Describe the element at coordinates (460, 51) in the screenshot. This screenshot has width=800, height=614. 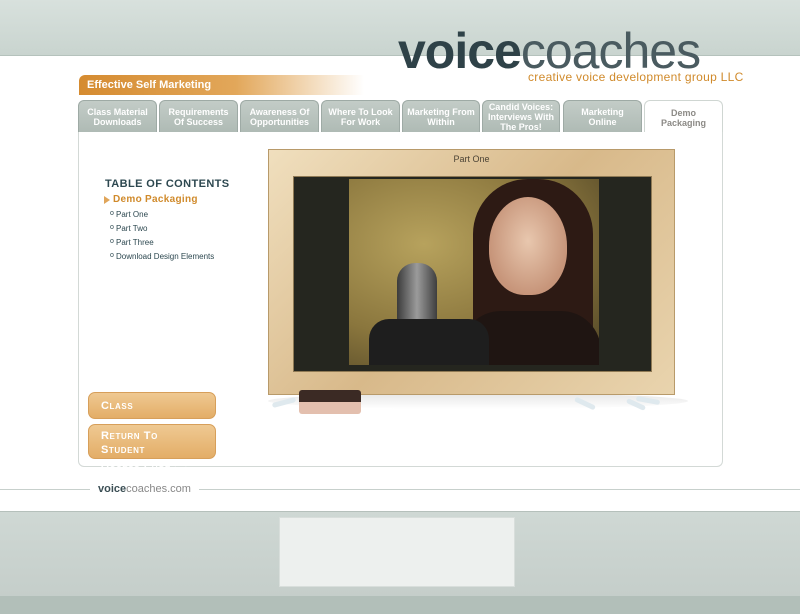
I see `logo-bold: voice` at that location.